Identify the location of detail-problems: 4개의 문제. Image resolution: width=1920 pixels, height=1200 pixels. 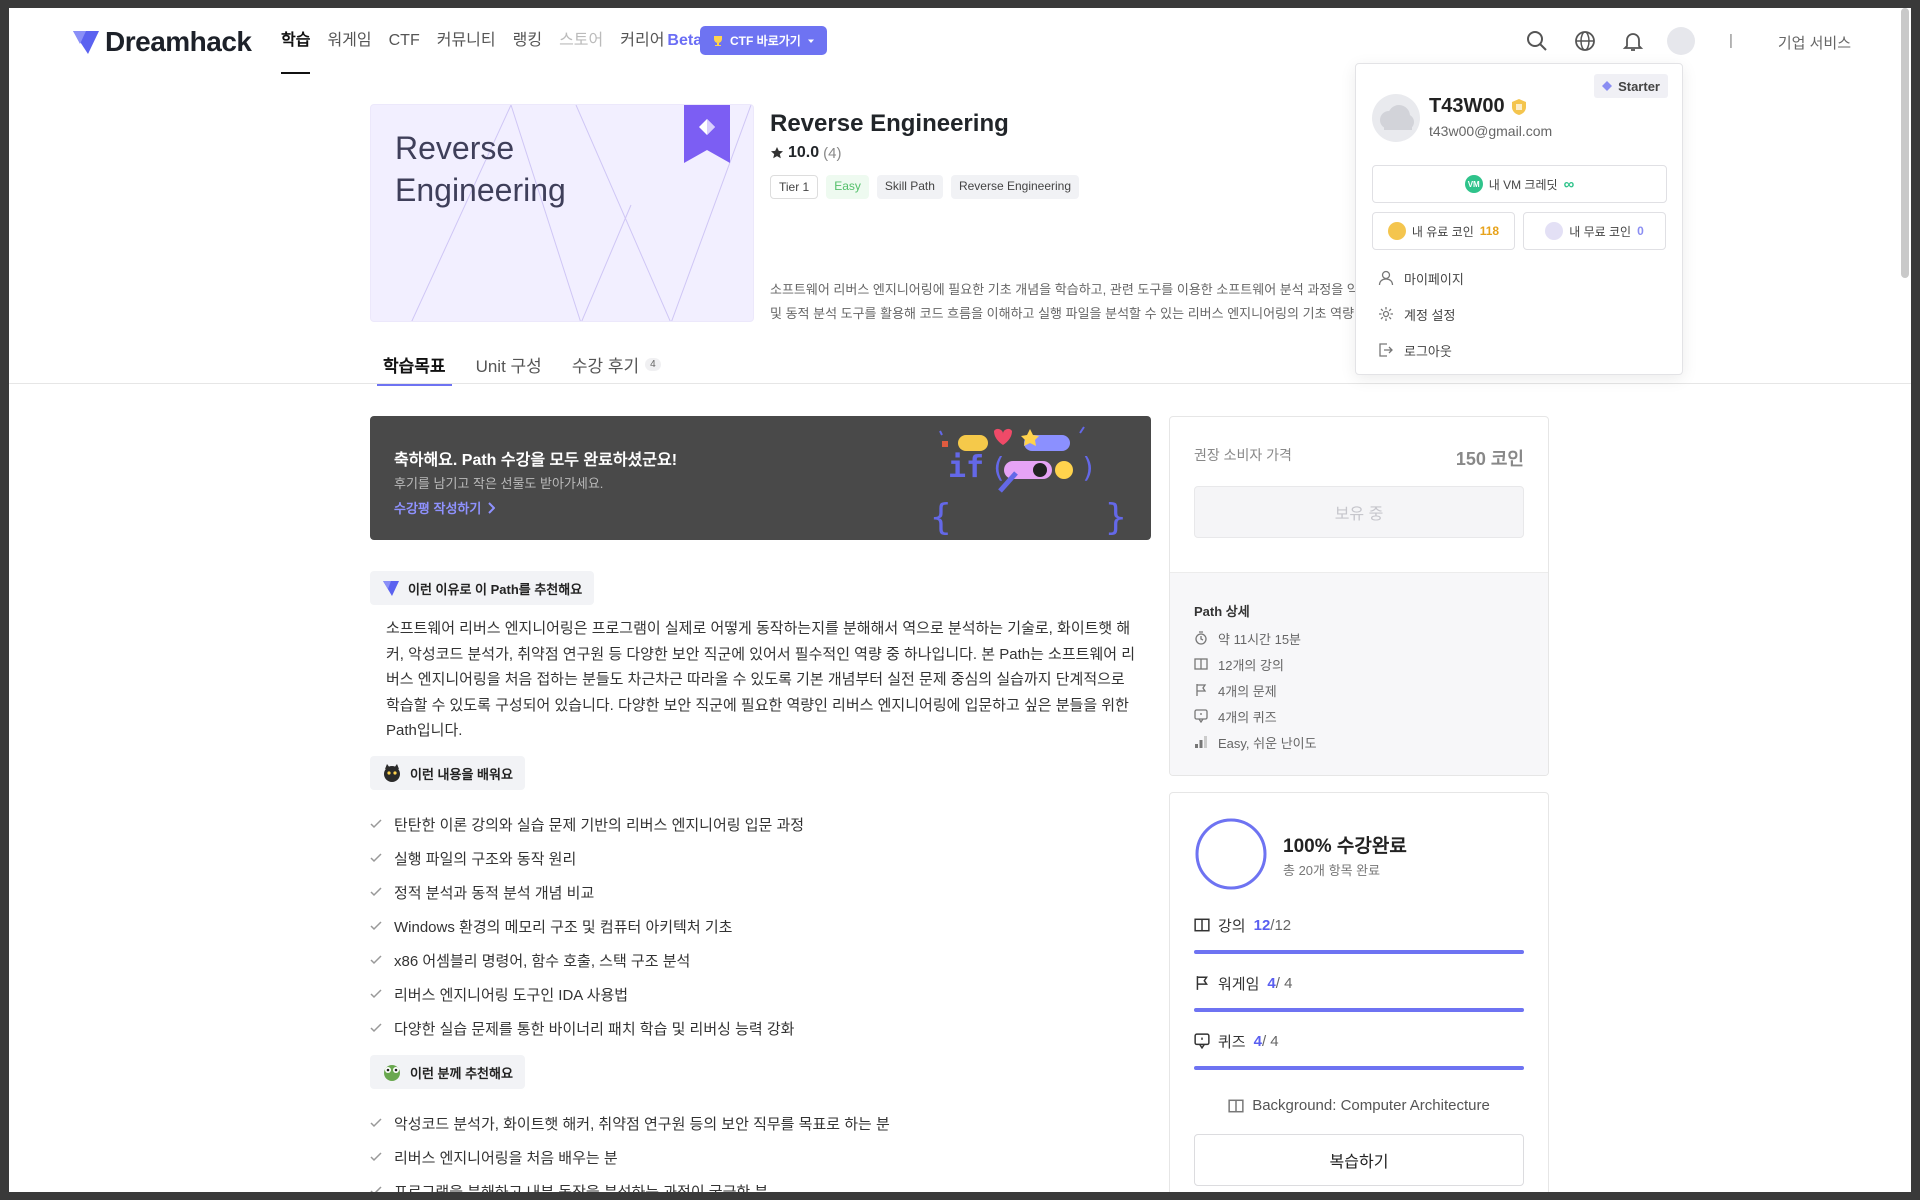
(1255, 690).